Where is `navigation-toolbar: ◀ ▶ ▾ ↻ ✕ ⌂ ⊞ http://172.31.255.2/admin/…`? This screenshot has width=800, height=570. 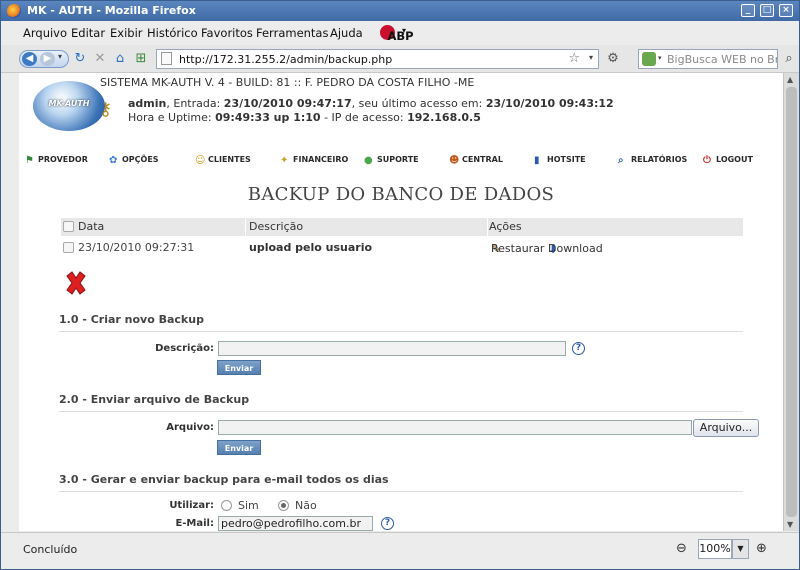
navigation-toolbar: ◀ ▶ ▾ ↻ ✕ ⌂ ⊞ http://172.31.255.2/admin/… is located at coordinates (400, 59).